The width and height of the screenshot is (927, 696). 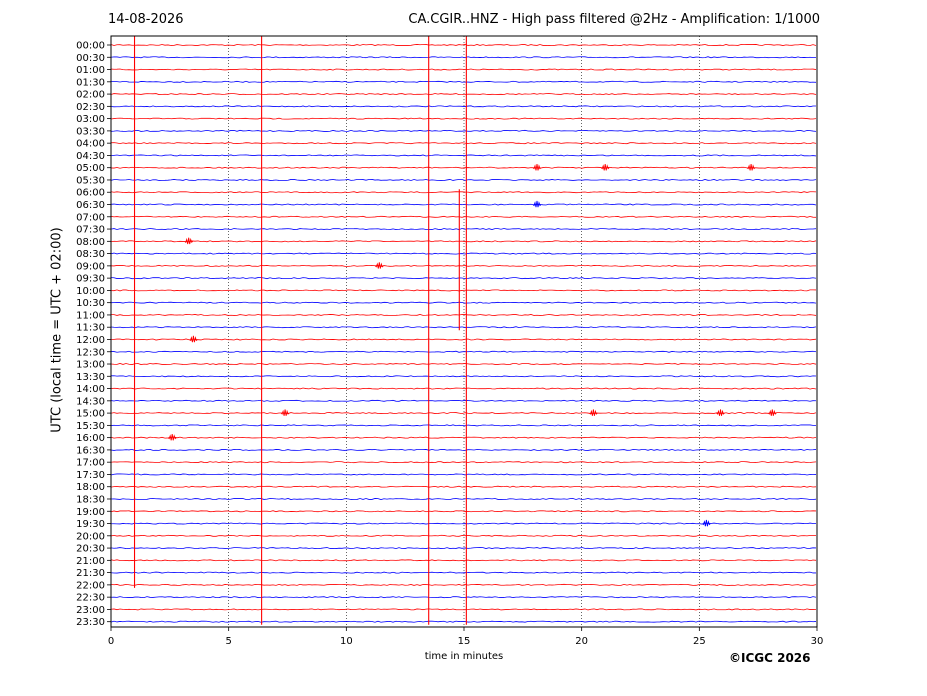 What do you see at coordinates (90, 107) in the screenshot?
I see `y-tick-label: 02:30` at bounding box center [90, 107].